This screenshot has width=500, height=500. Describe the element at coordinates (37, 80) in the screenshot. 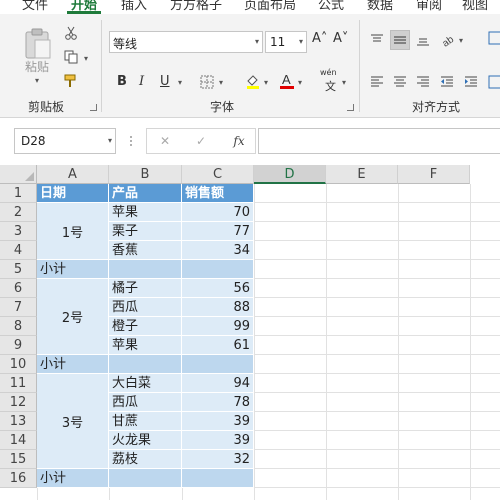

I see `paste-dropdown-icon: ▾` at that location.